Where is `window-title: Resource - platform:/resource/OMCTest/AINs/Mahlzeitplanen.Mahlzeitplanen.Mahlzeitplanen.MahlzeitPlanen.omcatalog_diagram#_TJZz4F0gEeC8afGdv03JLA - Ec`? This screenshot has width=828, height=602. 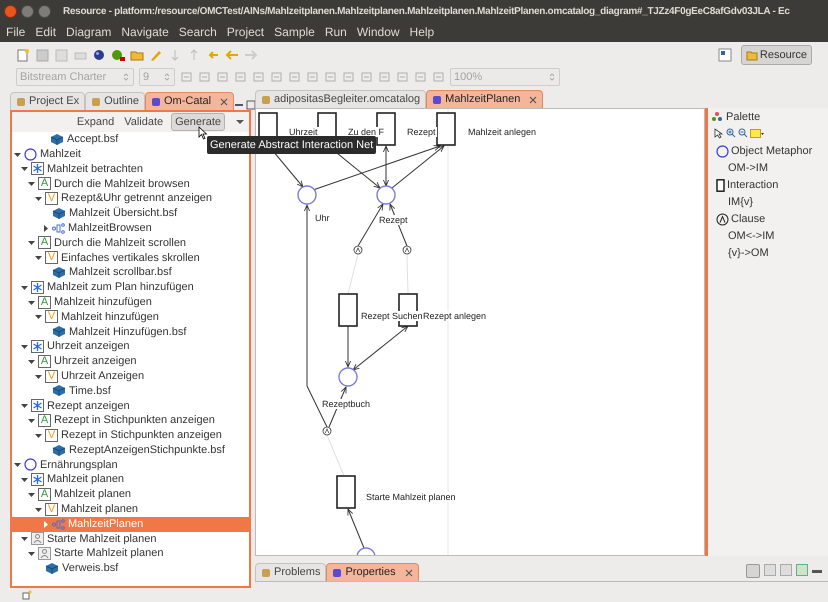
window-title: Resource - platform:/resource/OMCTest/AINs/Mahlzeitplanen.Mahlzeitplanen.Mahlzeitplanen.MahlzeitPlanen.omcatalog_diagram#_TJZz4F0gEeC8afGdv03JLA - Ec is located at coordinates (426, 11).